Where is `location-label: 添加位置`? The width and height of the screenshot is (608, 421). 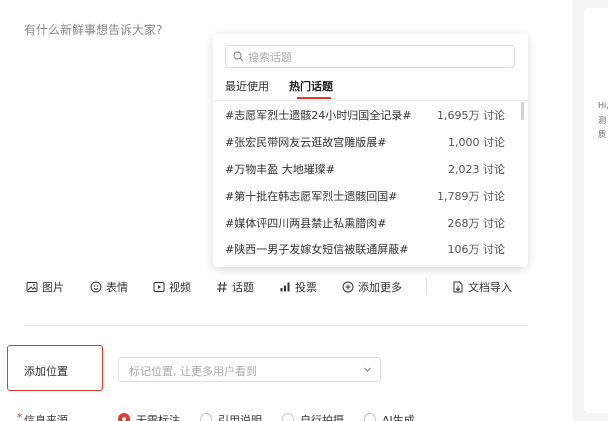 location-label: 添加位置 is located at coordinates (46, 371).